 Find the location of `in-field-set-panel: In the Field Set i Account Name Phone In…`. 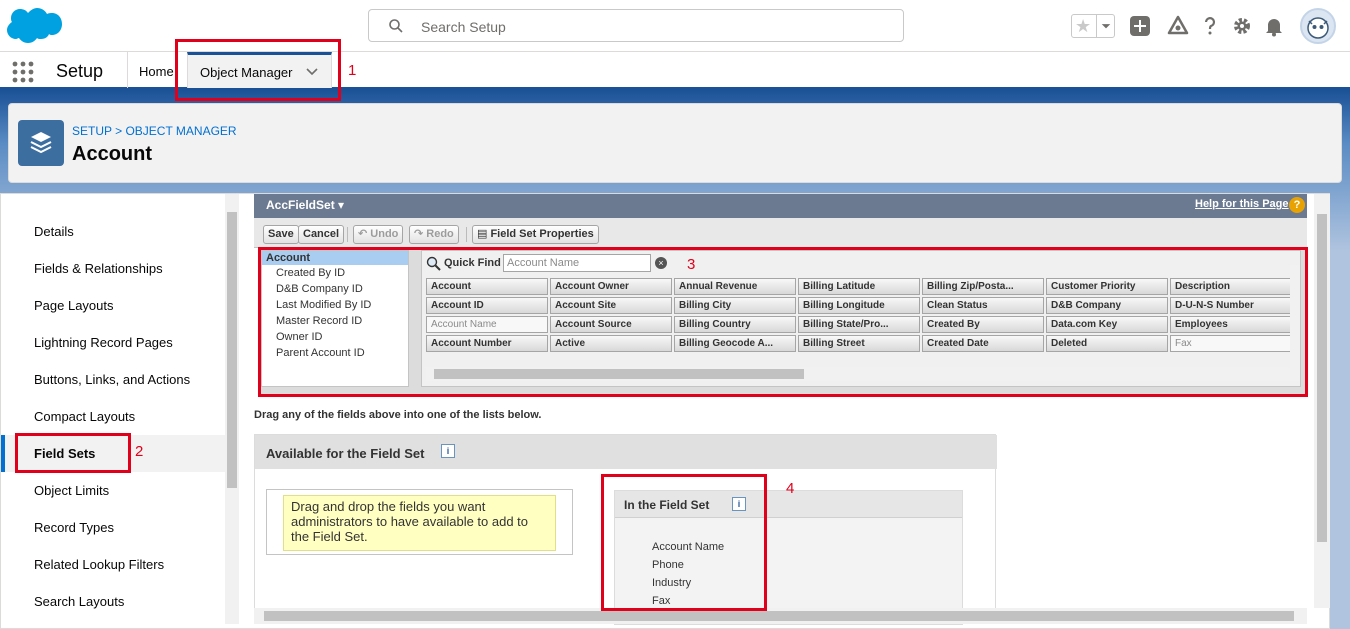

in-field-set-panel: In the Field Set i Account Name Phone In… is located at coordinates (788, 557).